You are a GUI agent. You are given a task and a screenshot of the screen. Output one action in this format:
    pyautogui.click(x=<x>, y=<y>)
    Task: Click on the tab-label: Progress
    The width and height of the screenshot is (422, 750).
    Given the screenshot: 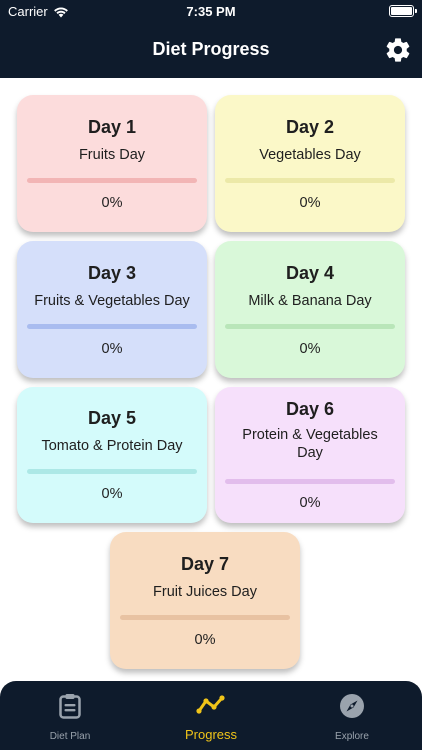 What is the action you would take?
    pyautogui.click(x=211, y=734)
    